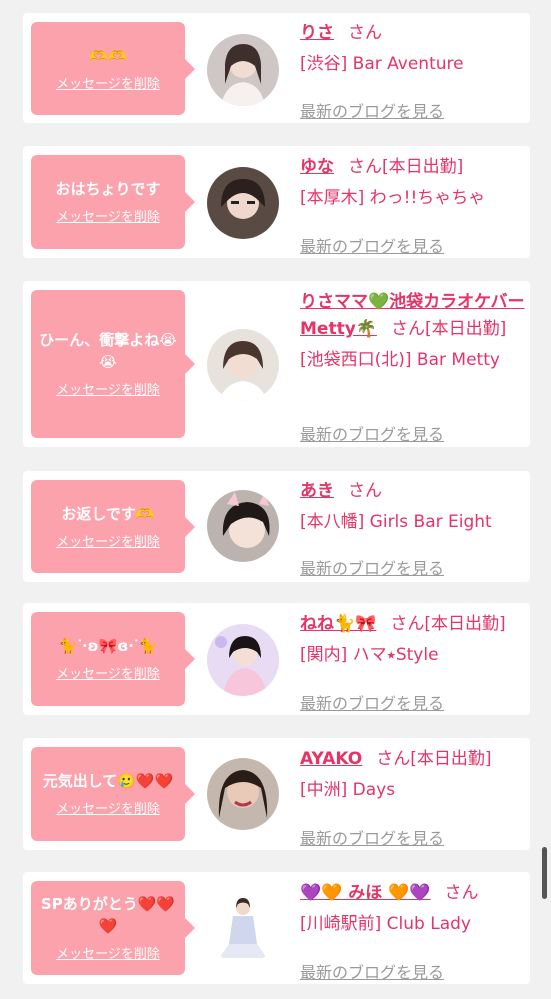 Image resolution: width=551 pixels, height=999 pixels. I want to click on card-info: ゆな さん[本日出勤] [本厚木] わっ!!ちゃちゃ 最新のブログを見る, so click(413, 205).